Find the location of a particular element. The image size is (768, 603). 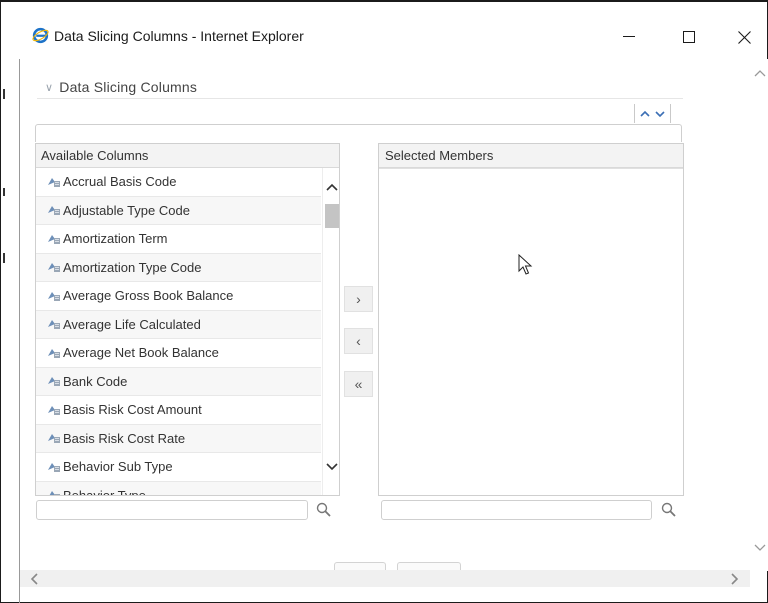

move-right-button: › is located at coordinates (358, 299).